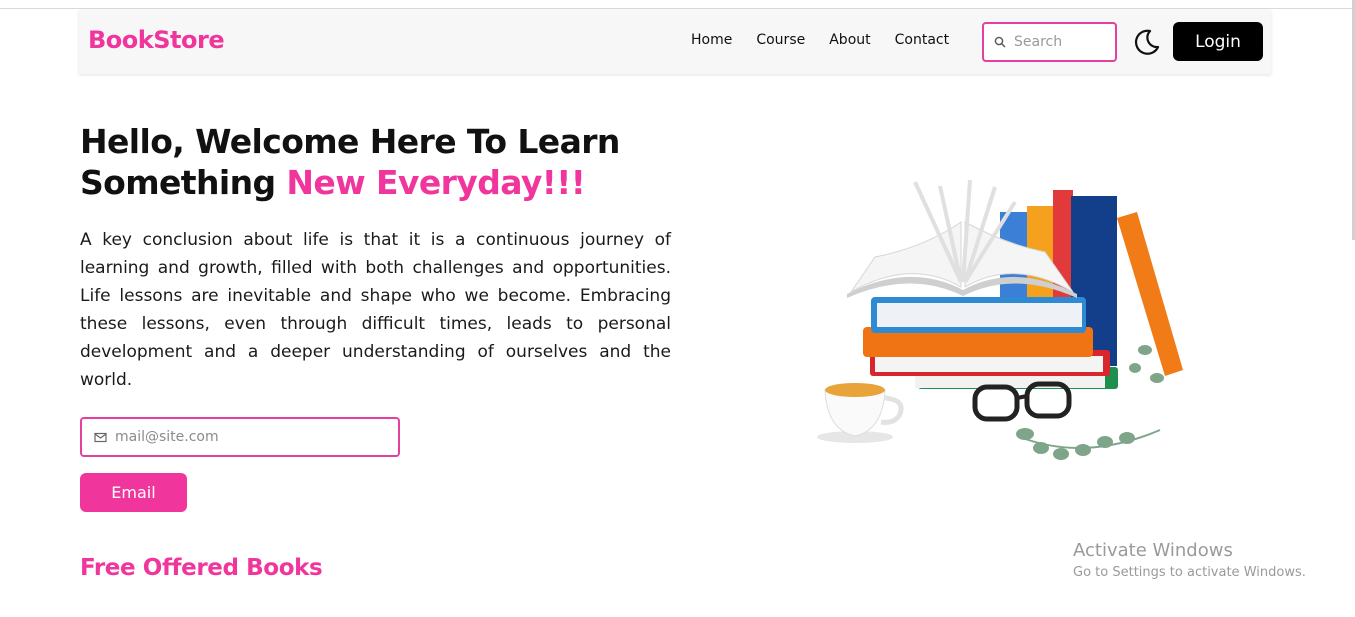 The image size is (1355, 617). What do you see at coordinates (780, 40) in the screenshot?
I see `nav-link-course: Course` at bounding box center [780, 40].